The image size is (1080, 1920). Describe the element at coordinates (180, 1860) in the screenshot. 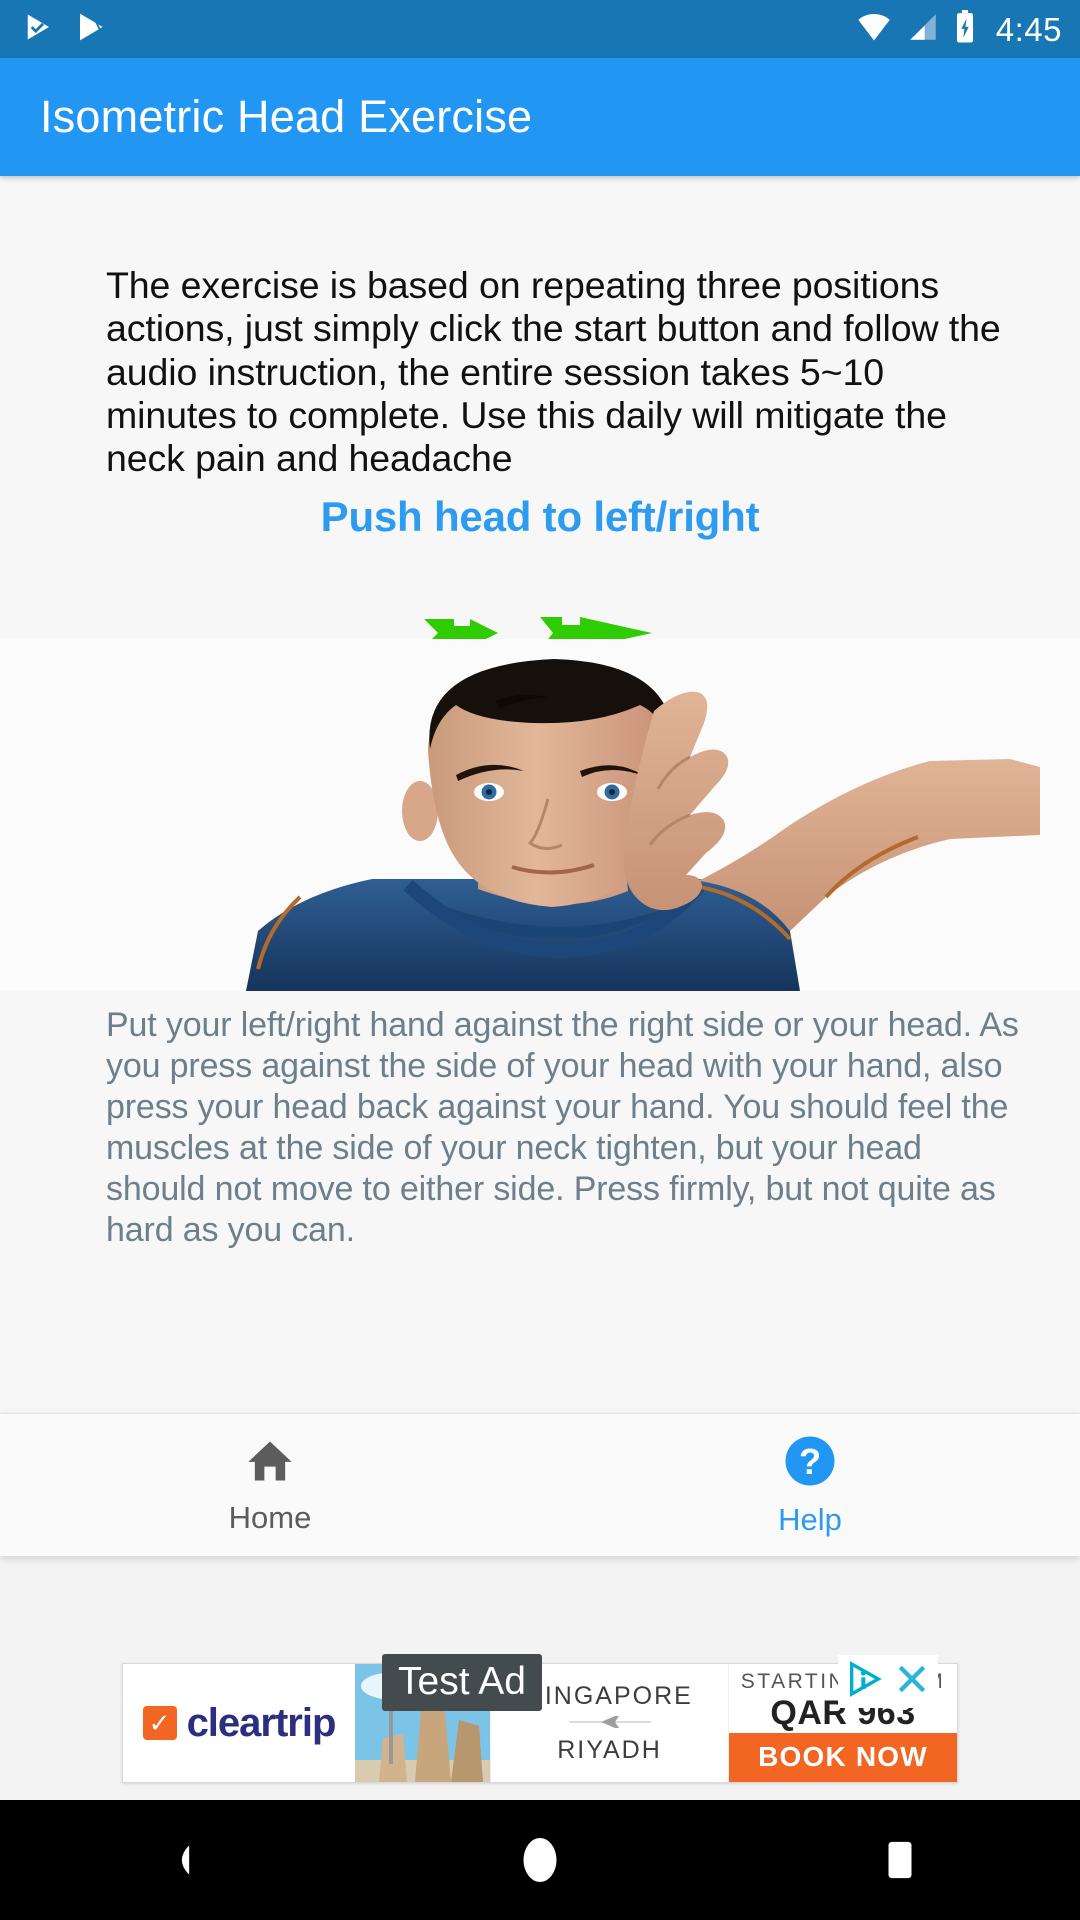

I see `android-back-button` at that location.